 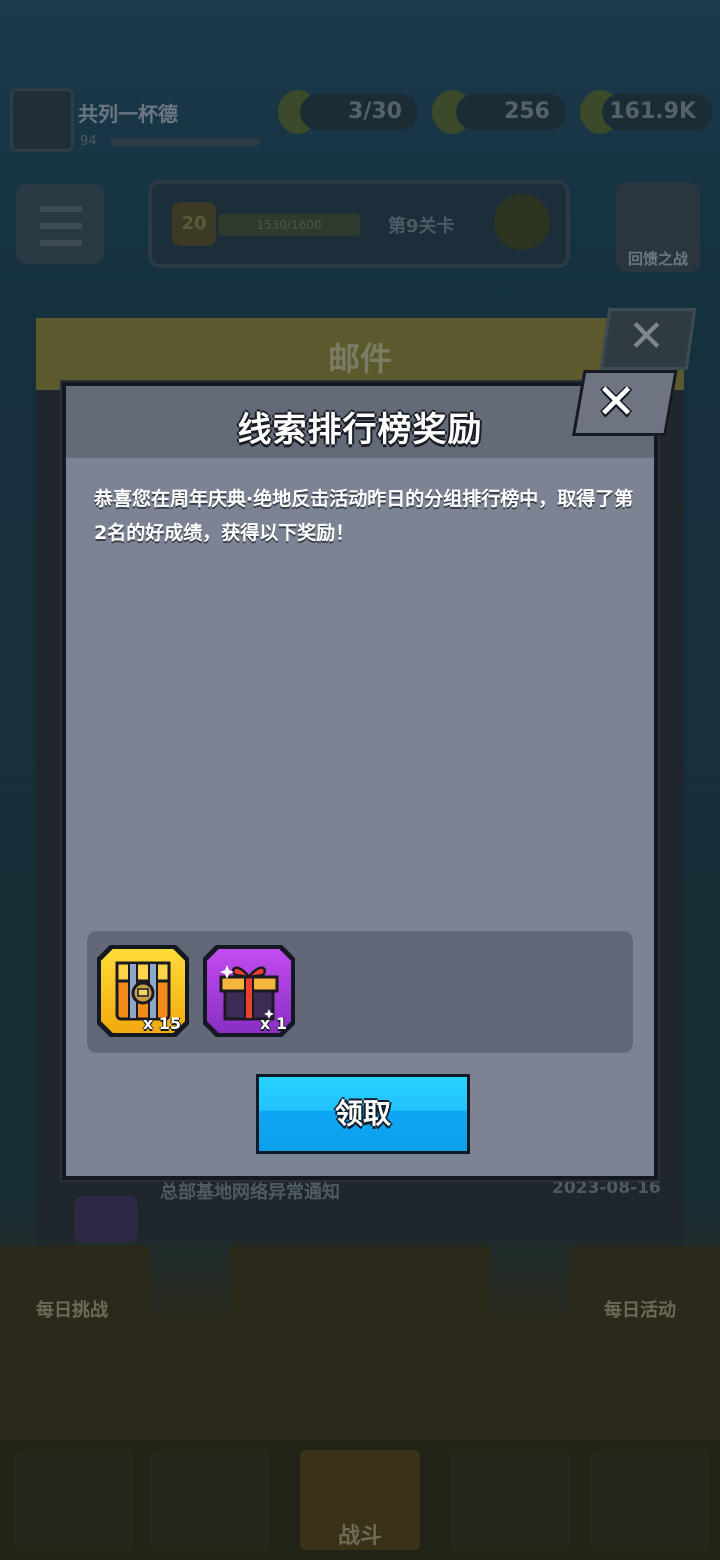 What do you see at coordinates (185, 142) in the screenshot?
I see `player-xp-bar` at bounding box center [185, 142].